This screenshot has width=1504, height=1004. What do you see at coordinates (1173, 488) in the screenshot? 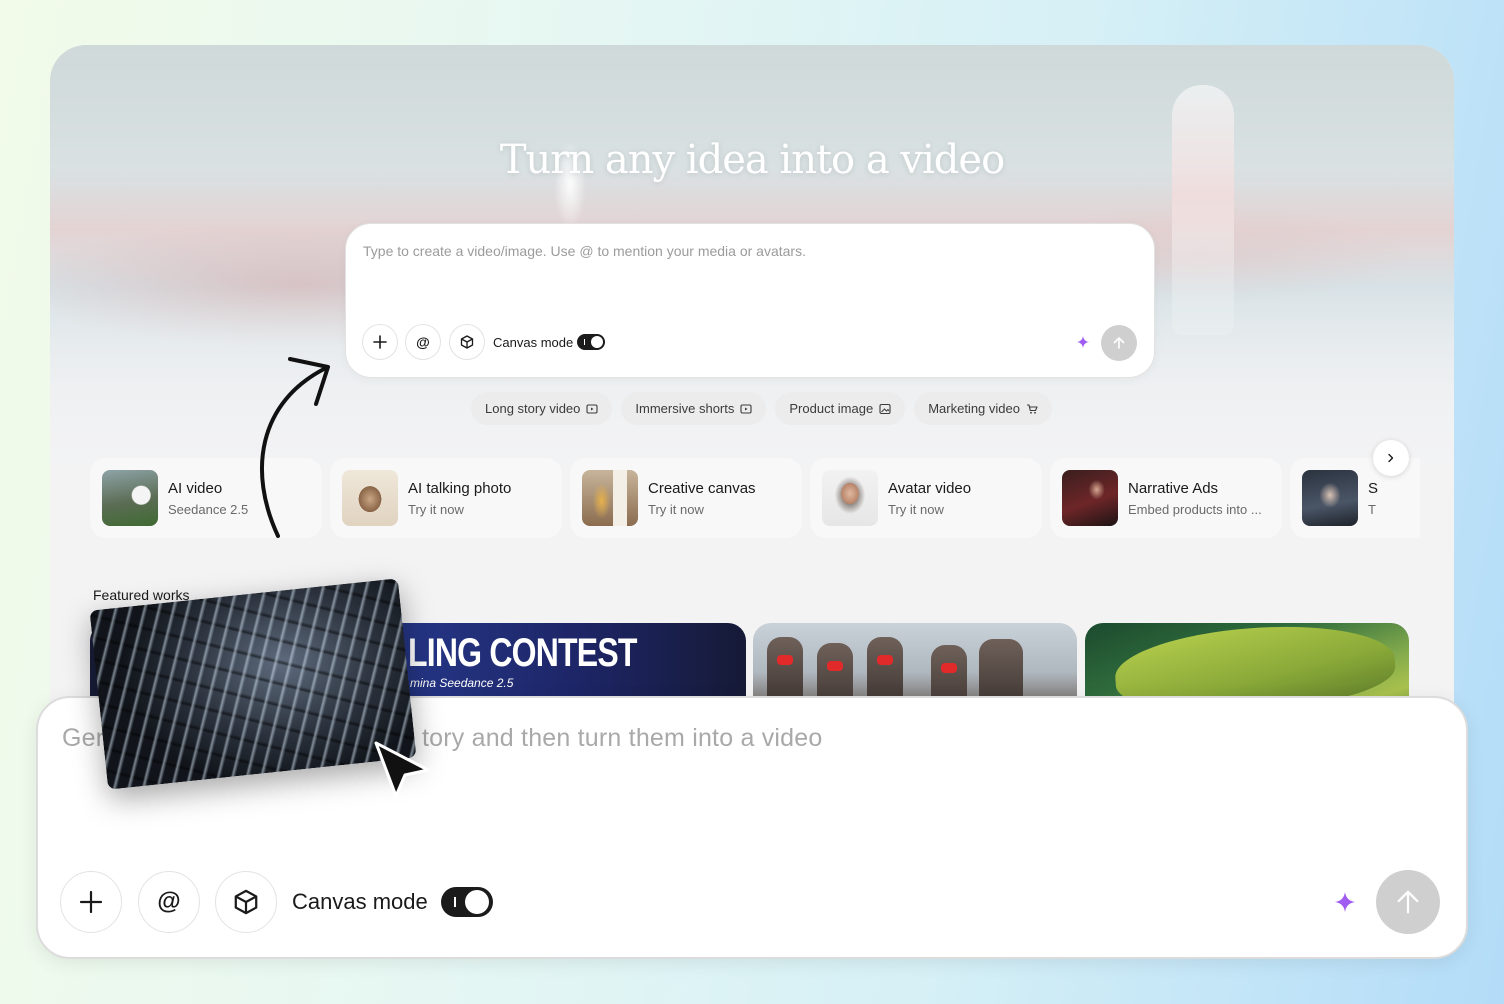
I see `feature-title: Narrative Ads` at bounding box center [1173, 488].